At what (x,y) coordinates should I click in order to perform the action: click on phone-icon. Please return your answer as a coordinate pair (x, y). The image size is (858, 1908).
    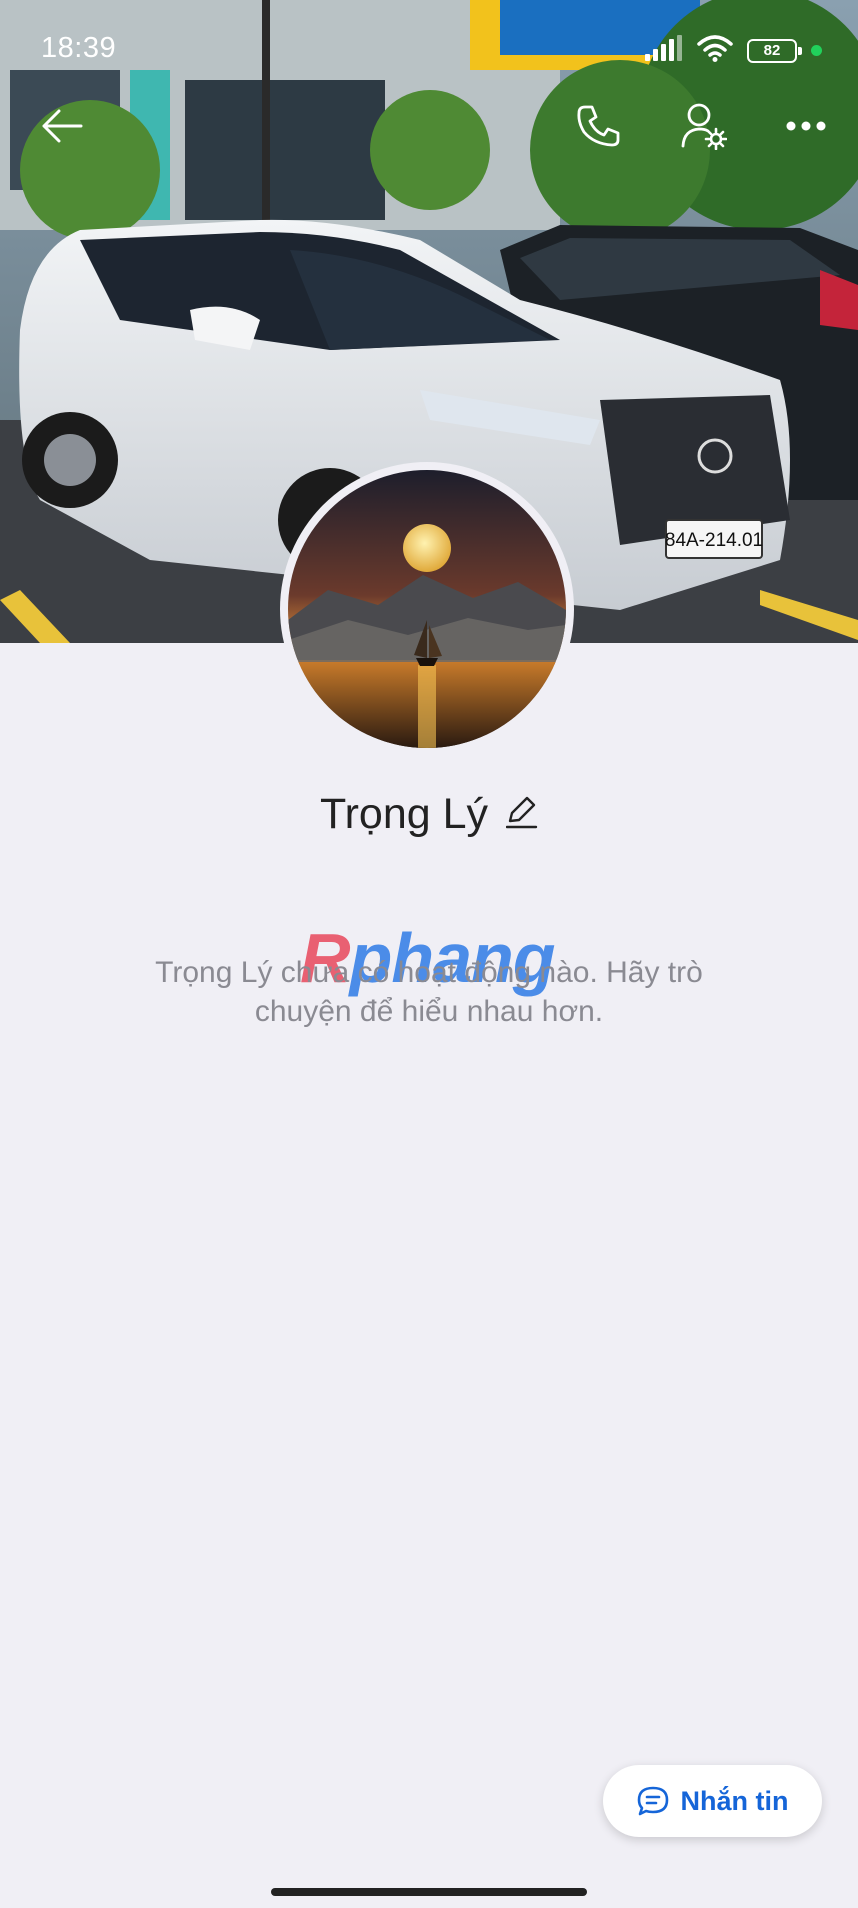
    Looking at the image, I should click on (598, 126).